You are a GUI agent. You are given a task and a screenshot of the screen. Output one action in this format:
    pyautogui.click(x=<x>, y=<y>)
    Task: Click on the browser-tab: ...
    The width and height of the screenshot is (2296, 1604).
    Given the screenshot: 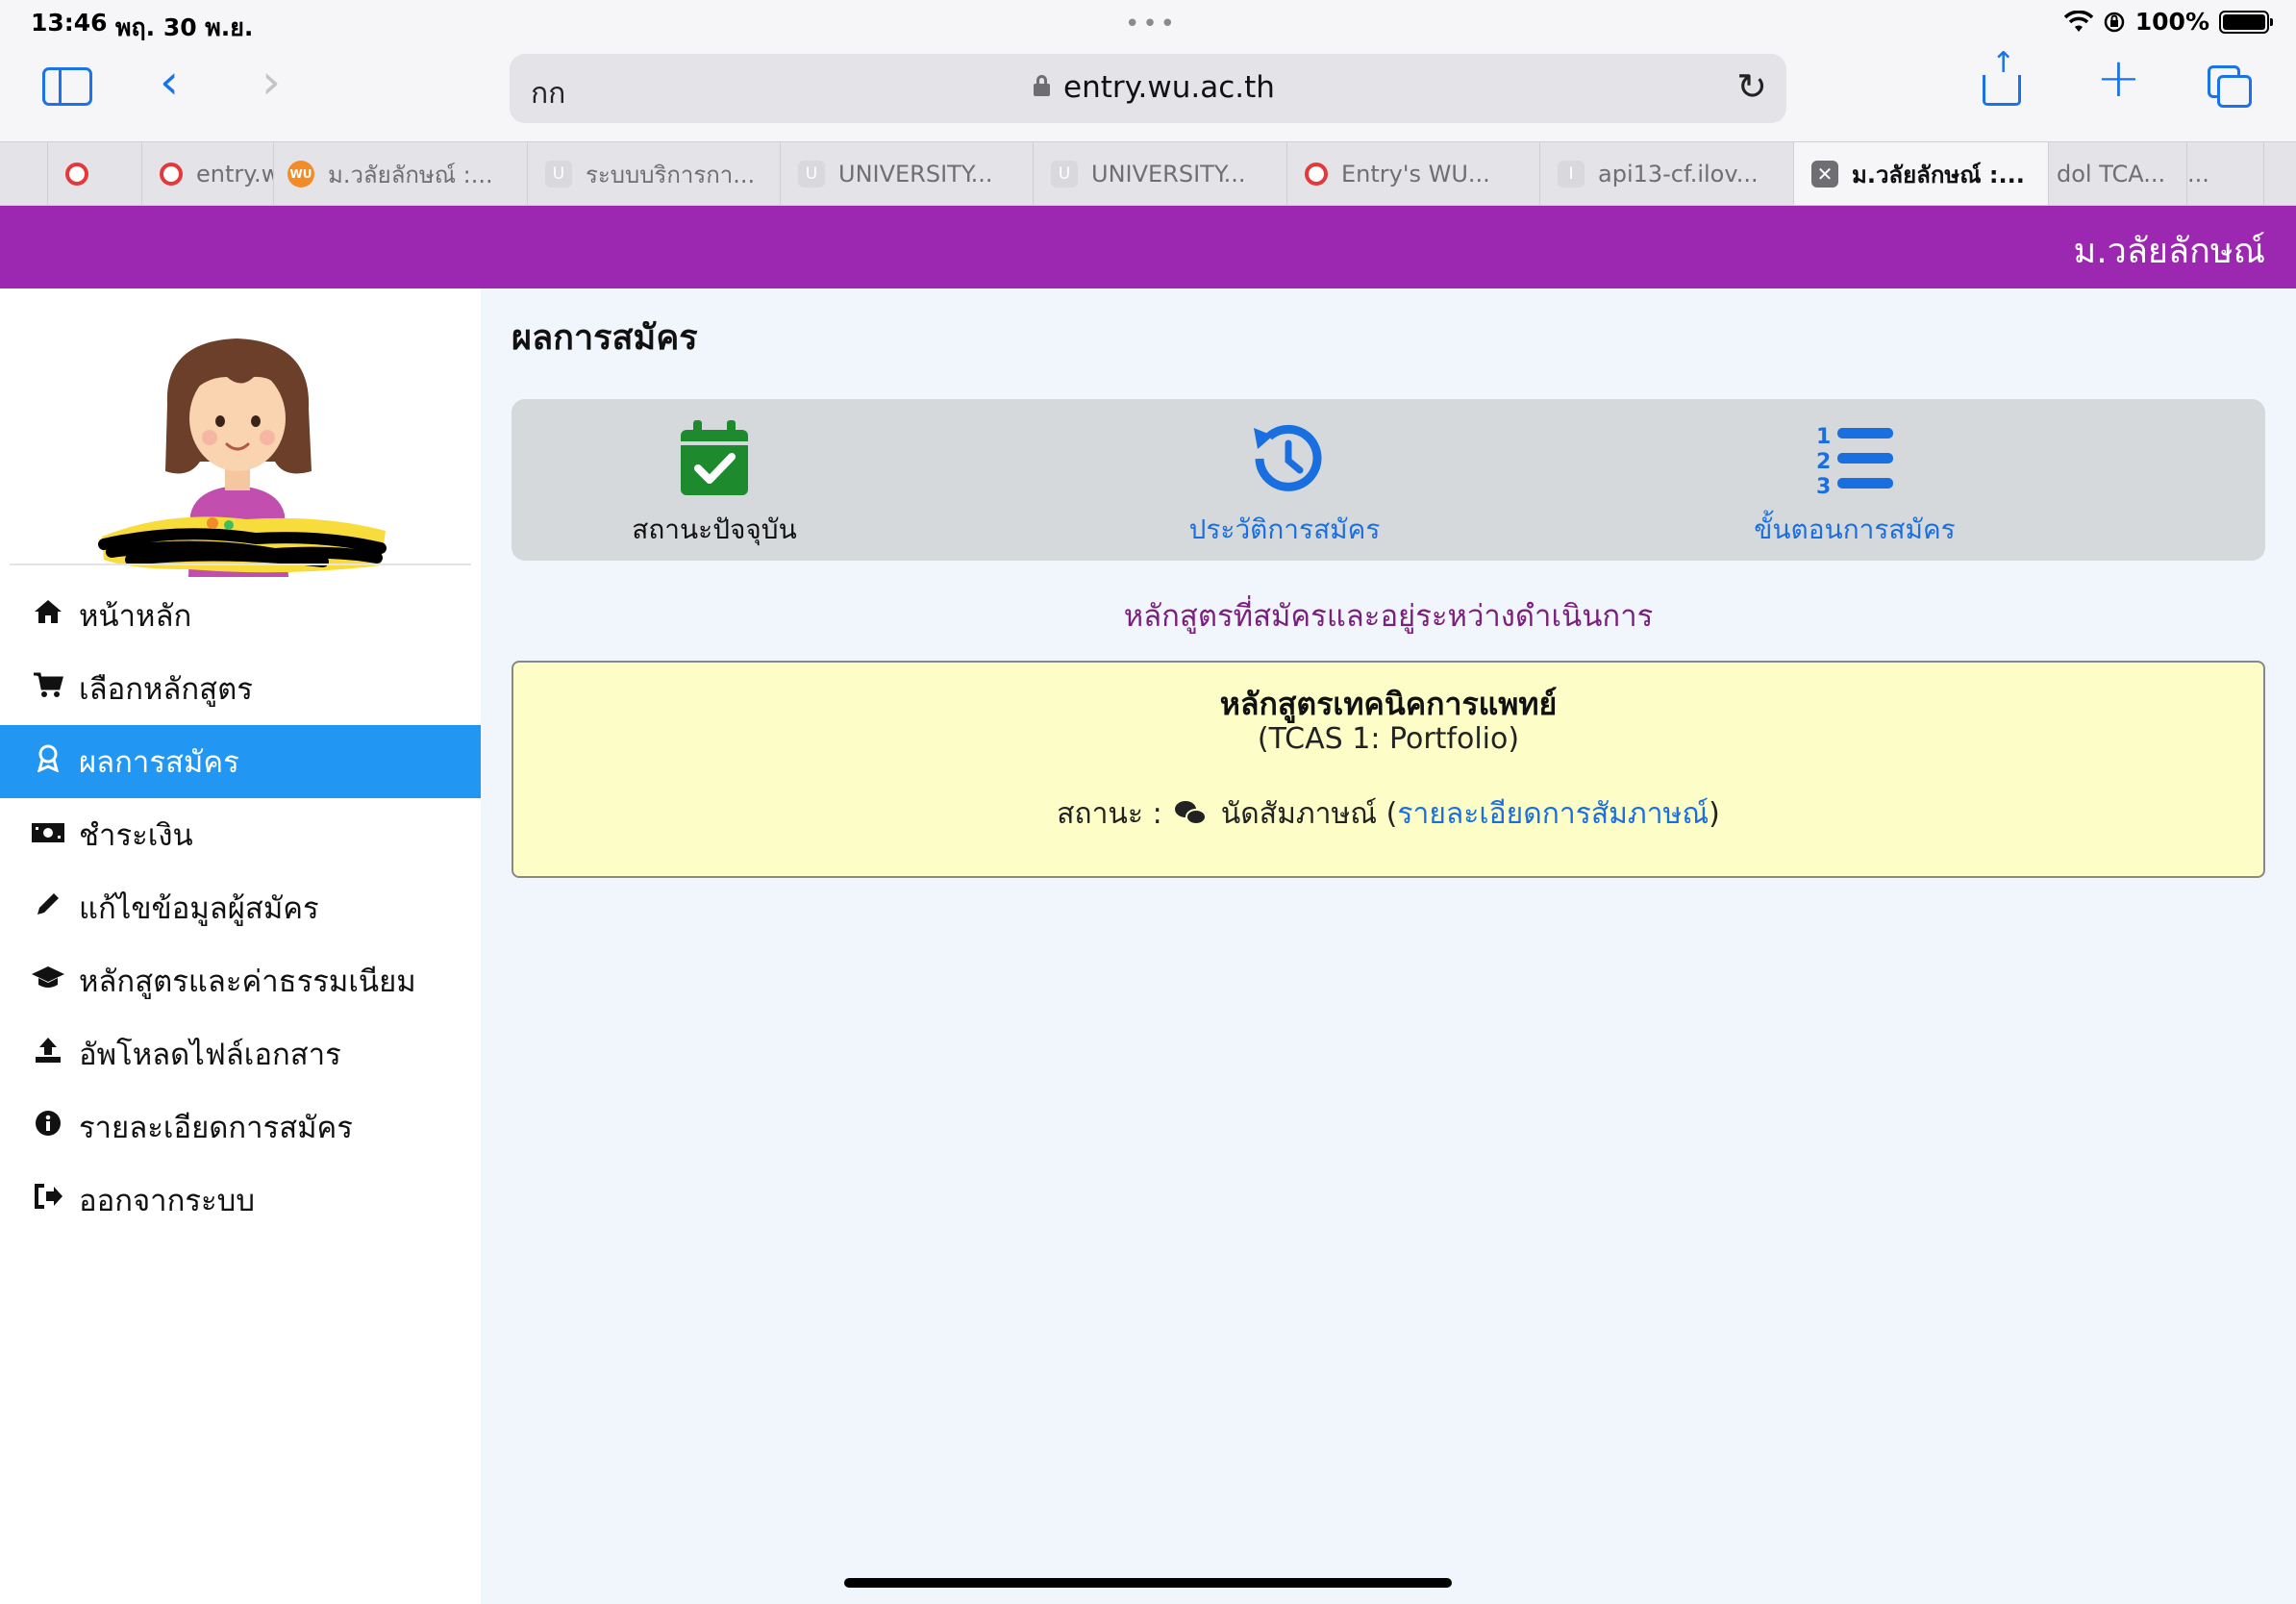 What is the action you would take?
    pyautogui.click(x=2225, y=173)
    